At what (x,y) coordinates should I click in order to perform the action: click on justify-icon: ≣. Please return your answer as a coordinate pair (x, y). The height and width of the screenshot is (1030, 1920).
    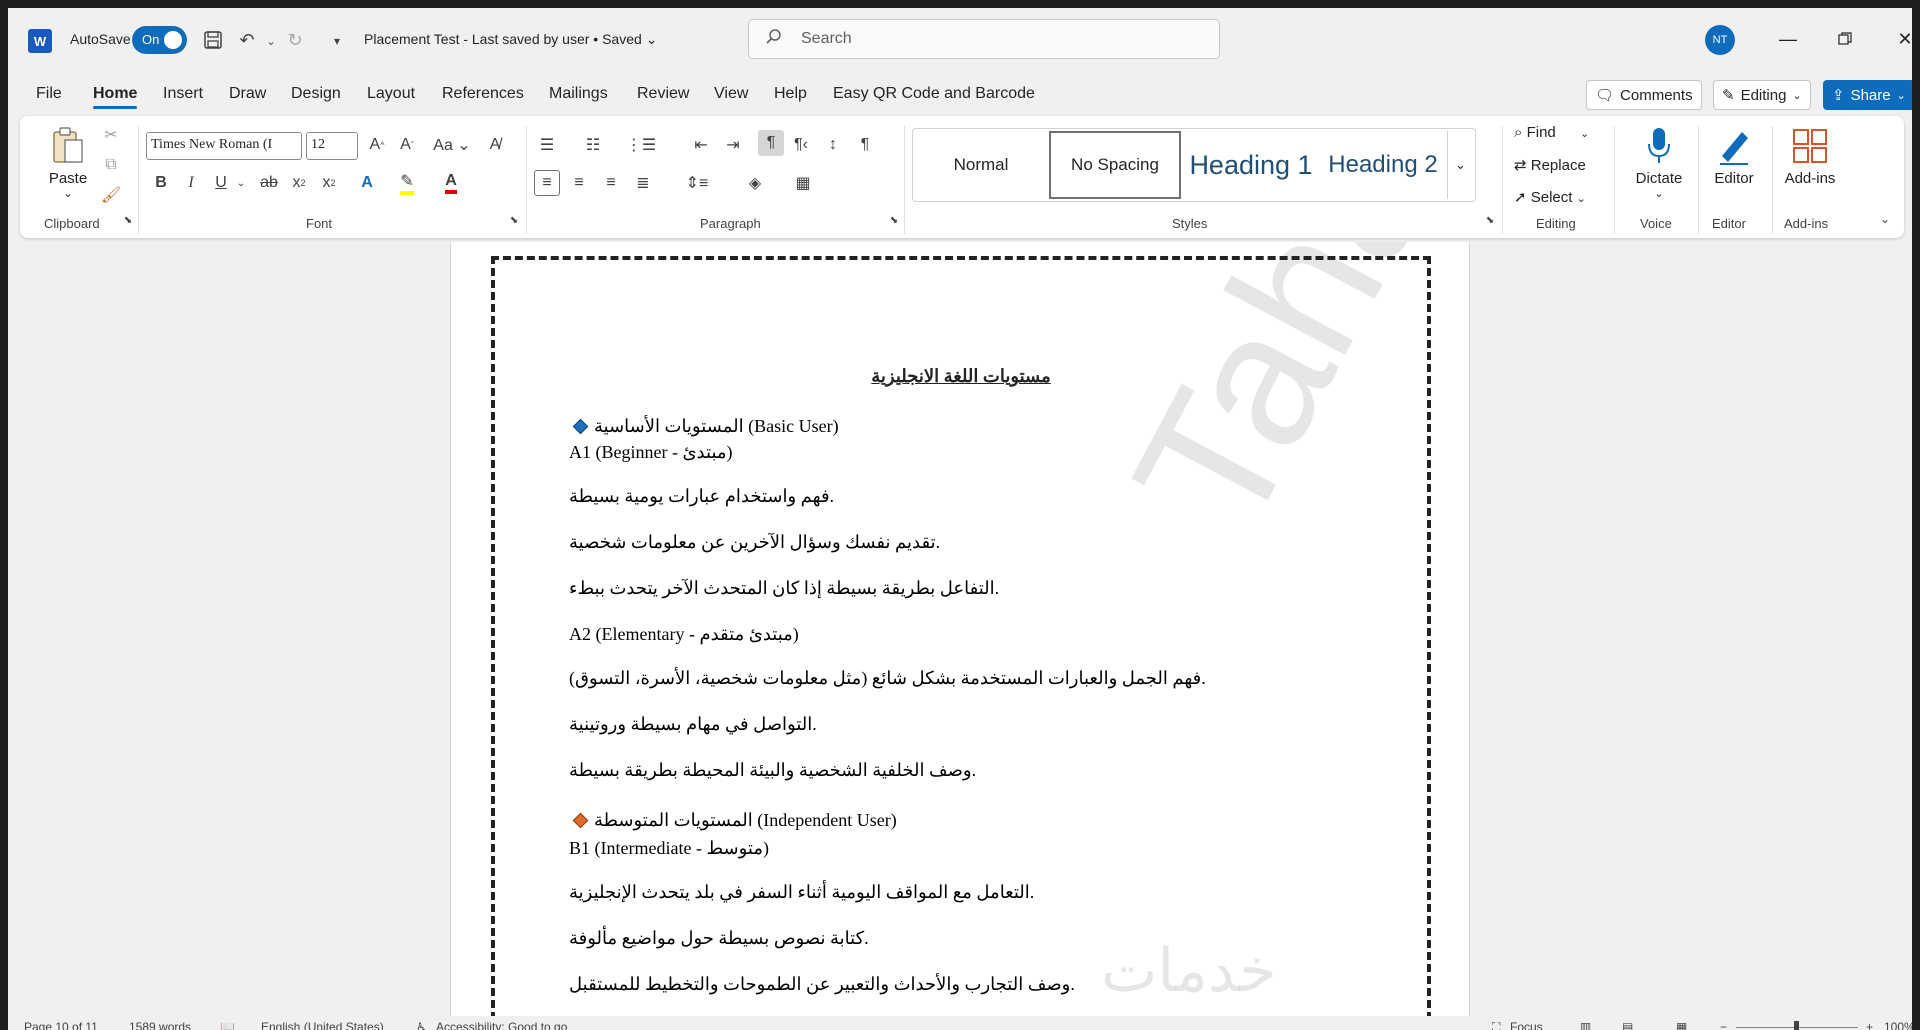
    Looking at the image, I should click on (643, 183).